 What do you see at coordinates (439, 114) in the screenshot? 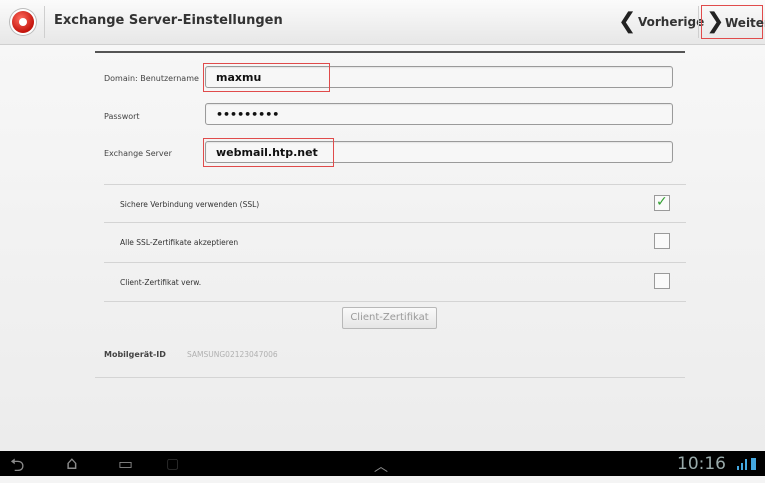
I see `password-input: •••••••••` at bounding box center [439, 114].